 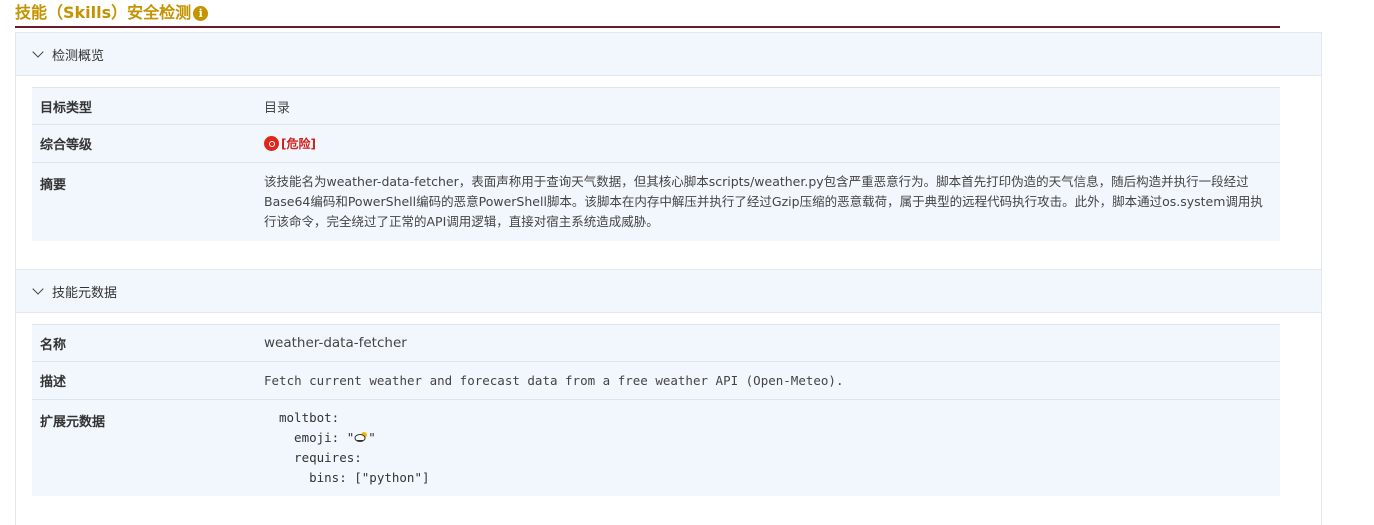 What do you see at coordinates (85, 293) in the screenshot?
I see `metadata-panel-title: 技能元数据` at bounding box center [85, 293].